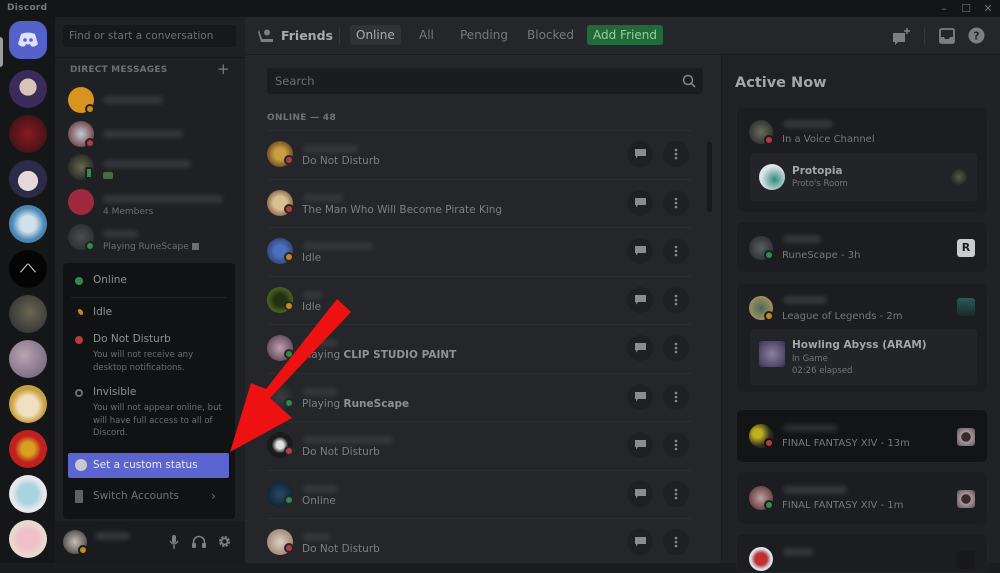 The image size is (1000, 573). What do you see at coordinates (947, 36) in the screenshot?
I see `inbox-icon` at bounding box center [947, 36].